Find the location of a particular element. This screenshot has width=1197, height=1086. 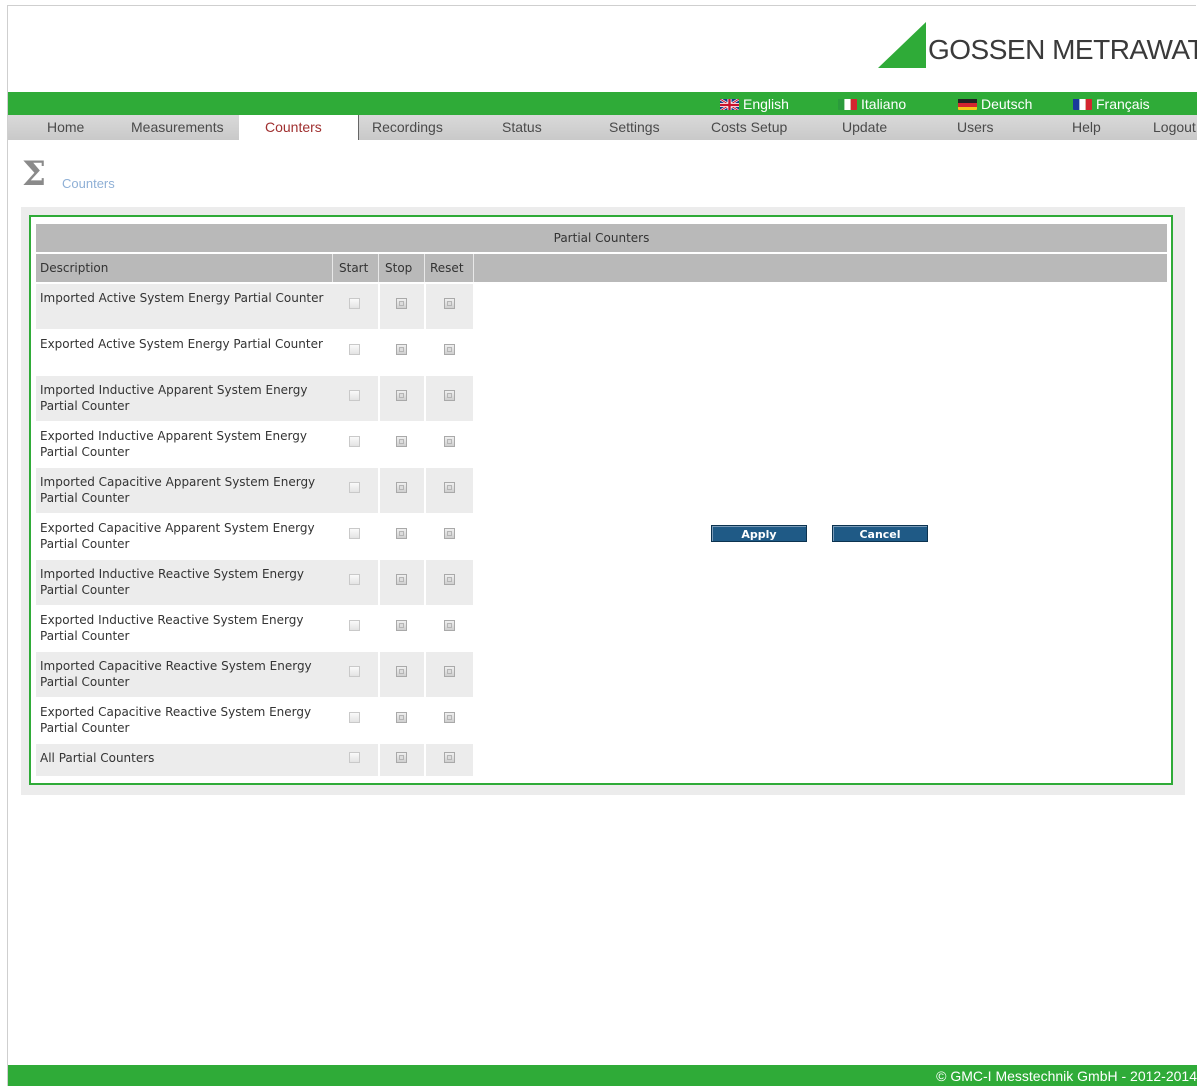

nav-status: Status is located at coordinates (522, 127).